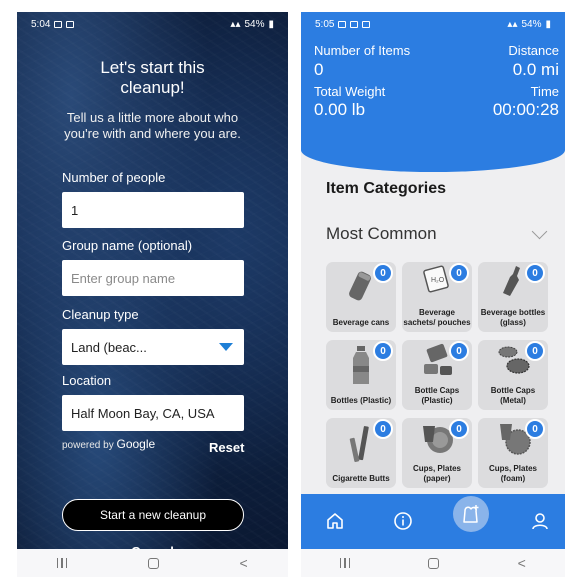  What do you see at coordinates (535, 69) in the screenshot?
I see `distance-value: 0.0 mi` at bounding box center [535, 69].